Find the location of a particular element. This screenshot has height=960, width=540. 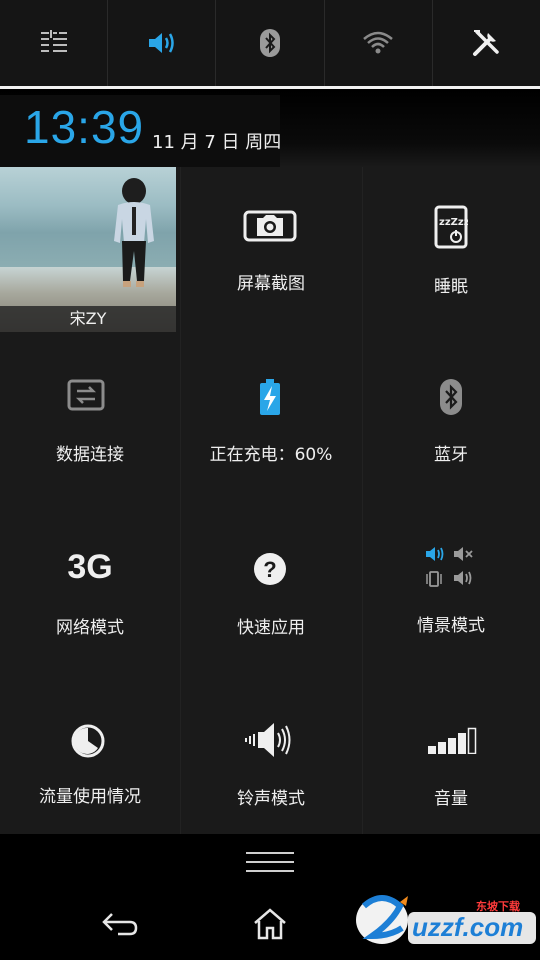

scene-mode-icon is located at coordinates (449, 567).